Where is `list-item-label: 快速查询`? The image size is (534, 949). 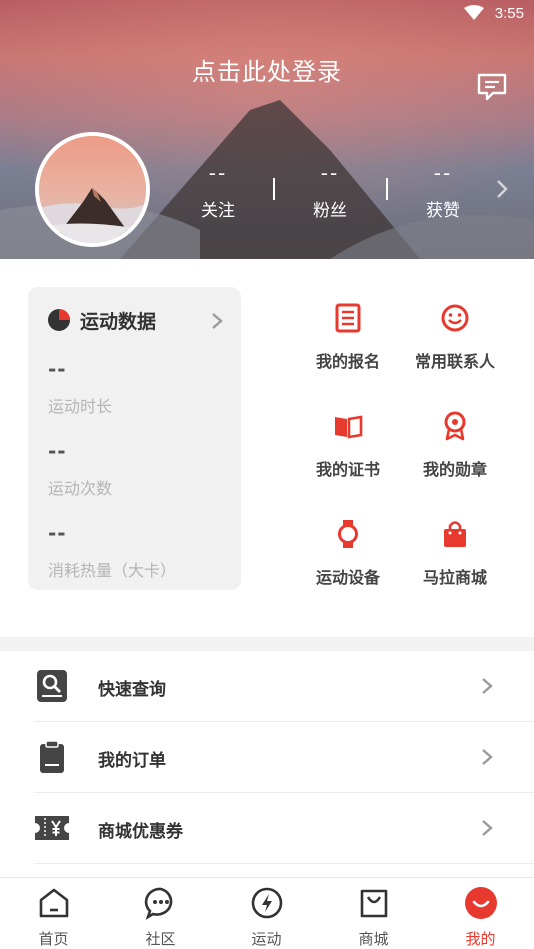 list-item-label: 快速查询 is located at coordinates (132, 690).